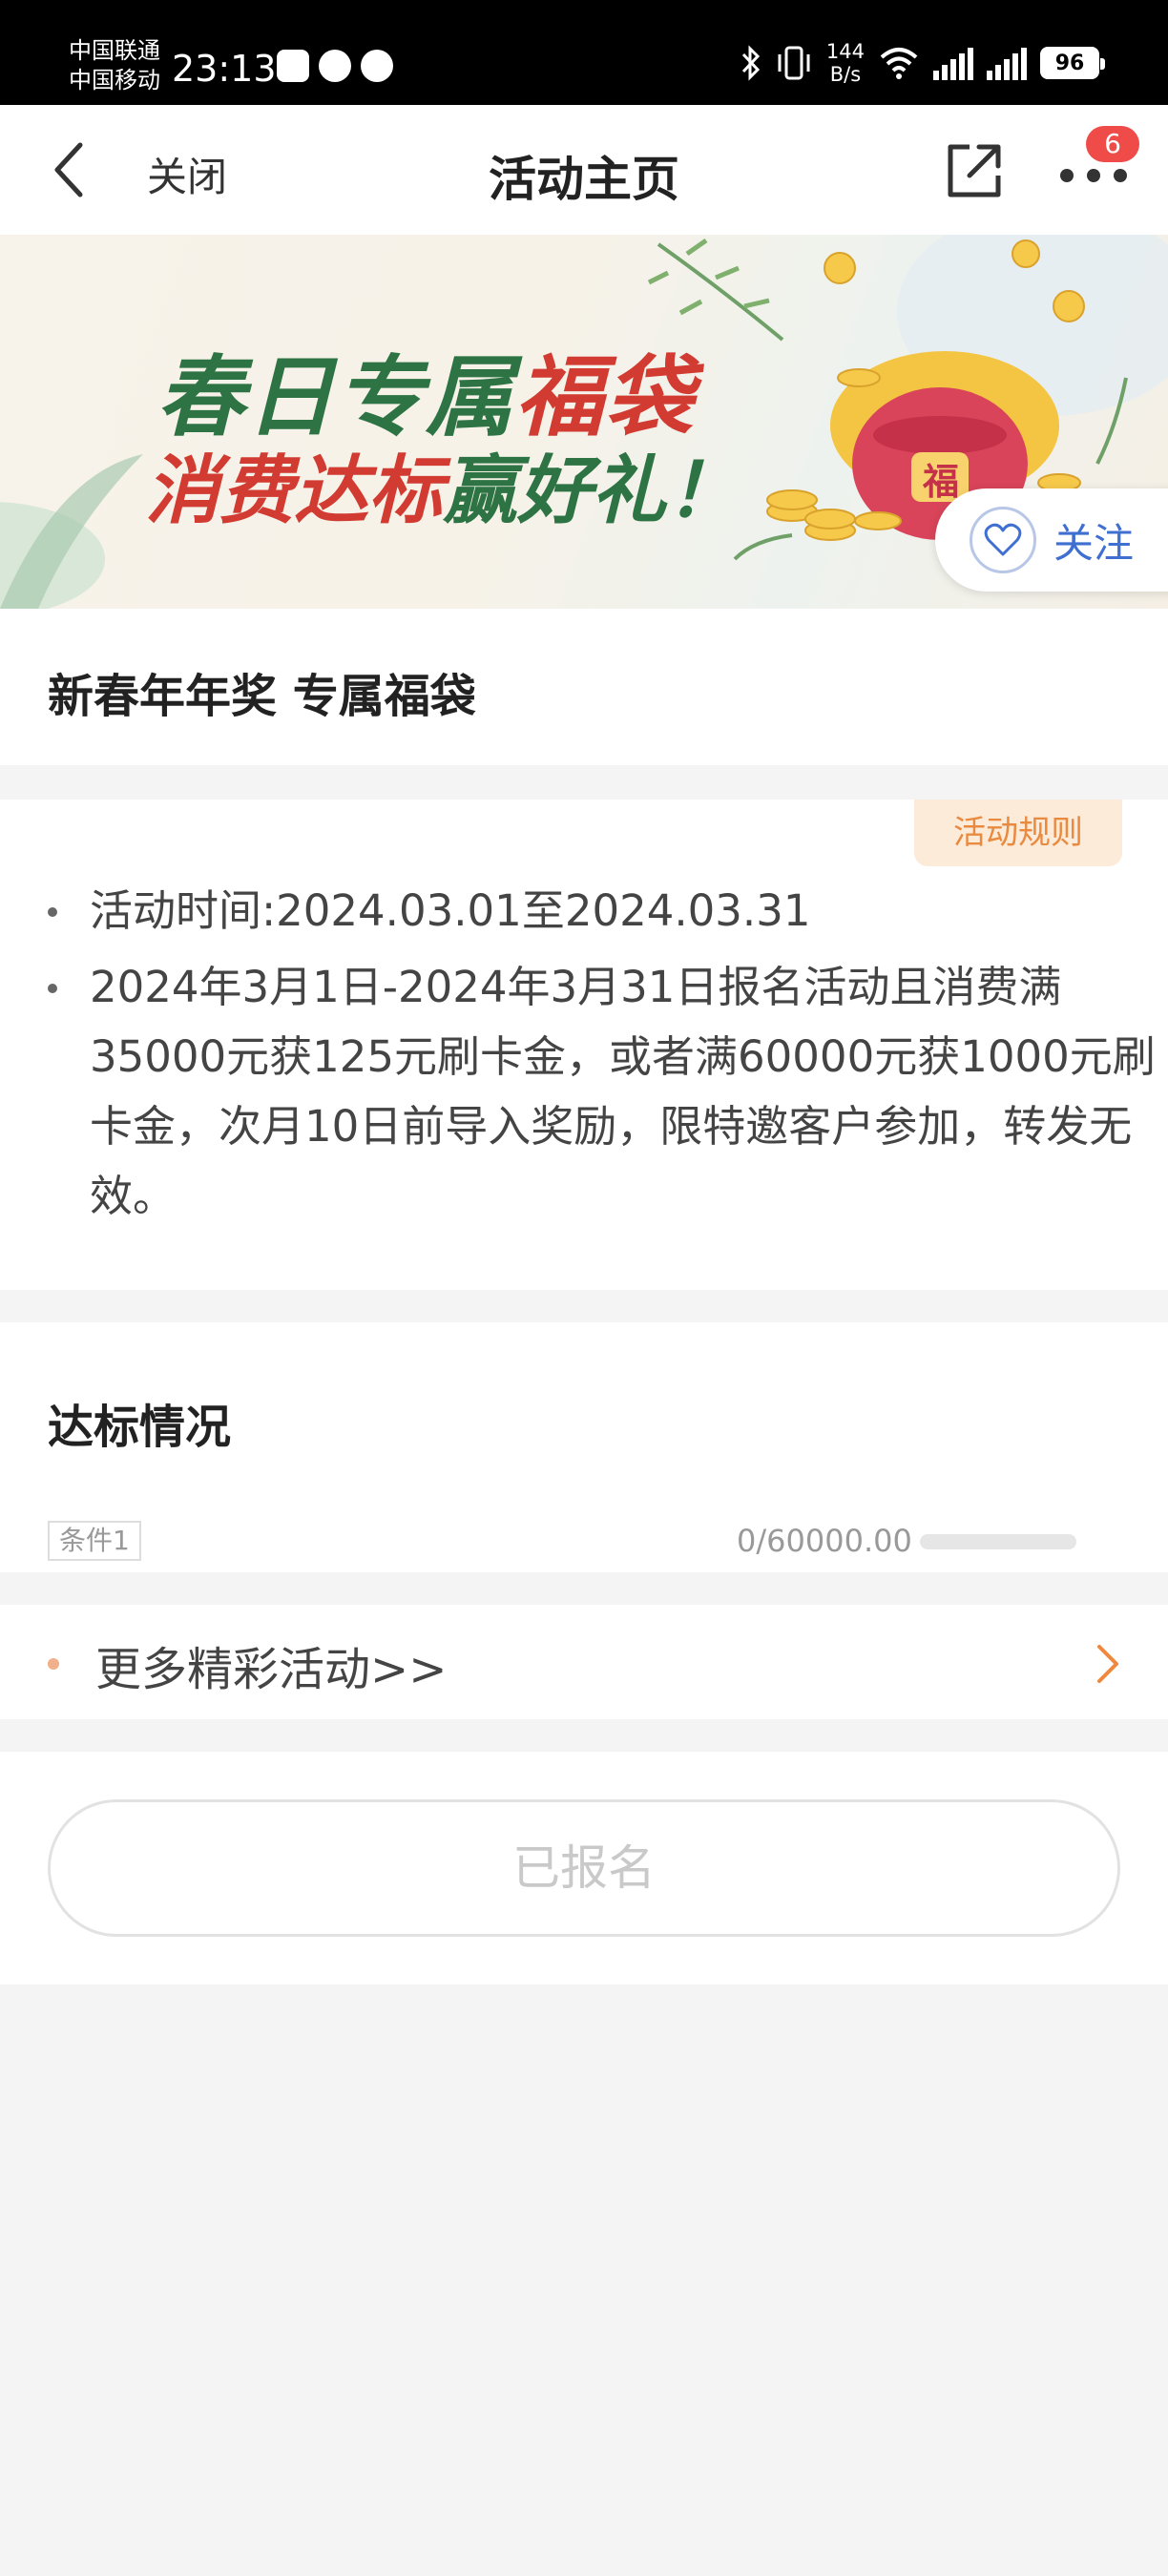 The width and height of the screenshot is (1168, 2576). I want to click on carrier-1: 中国联通, so click(114, 50).